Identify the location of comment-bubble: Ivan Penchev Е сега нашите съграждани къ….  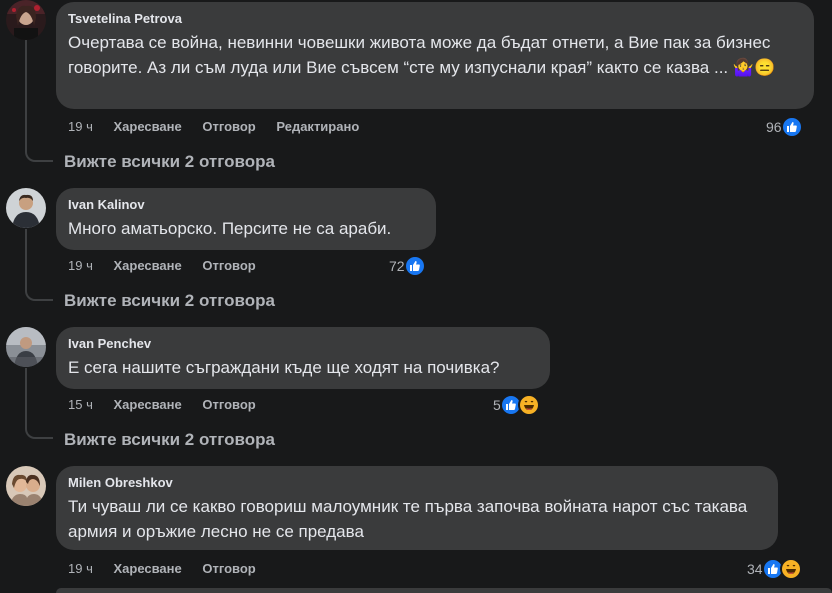
(303, 358).